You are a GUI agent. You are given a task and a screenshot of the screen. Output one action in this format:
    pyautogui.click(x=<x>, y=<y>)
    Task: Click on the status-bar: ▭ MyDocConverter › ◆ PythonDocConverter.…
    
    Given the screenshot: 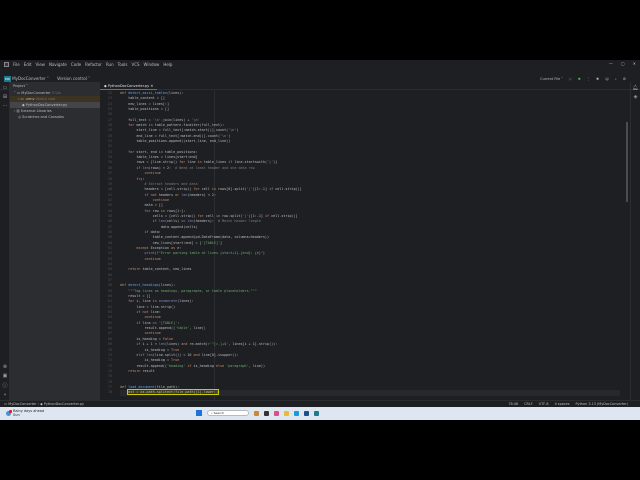 What is the action you would take?
    pyautogui.click(x=320, y=403)
    